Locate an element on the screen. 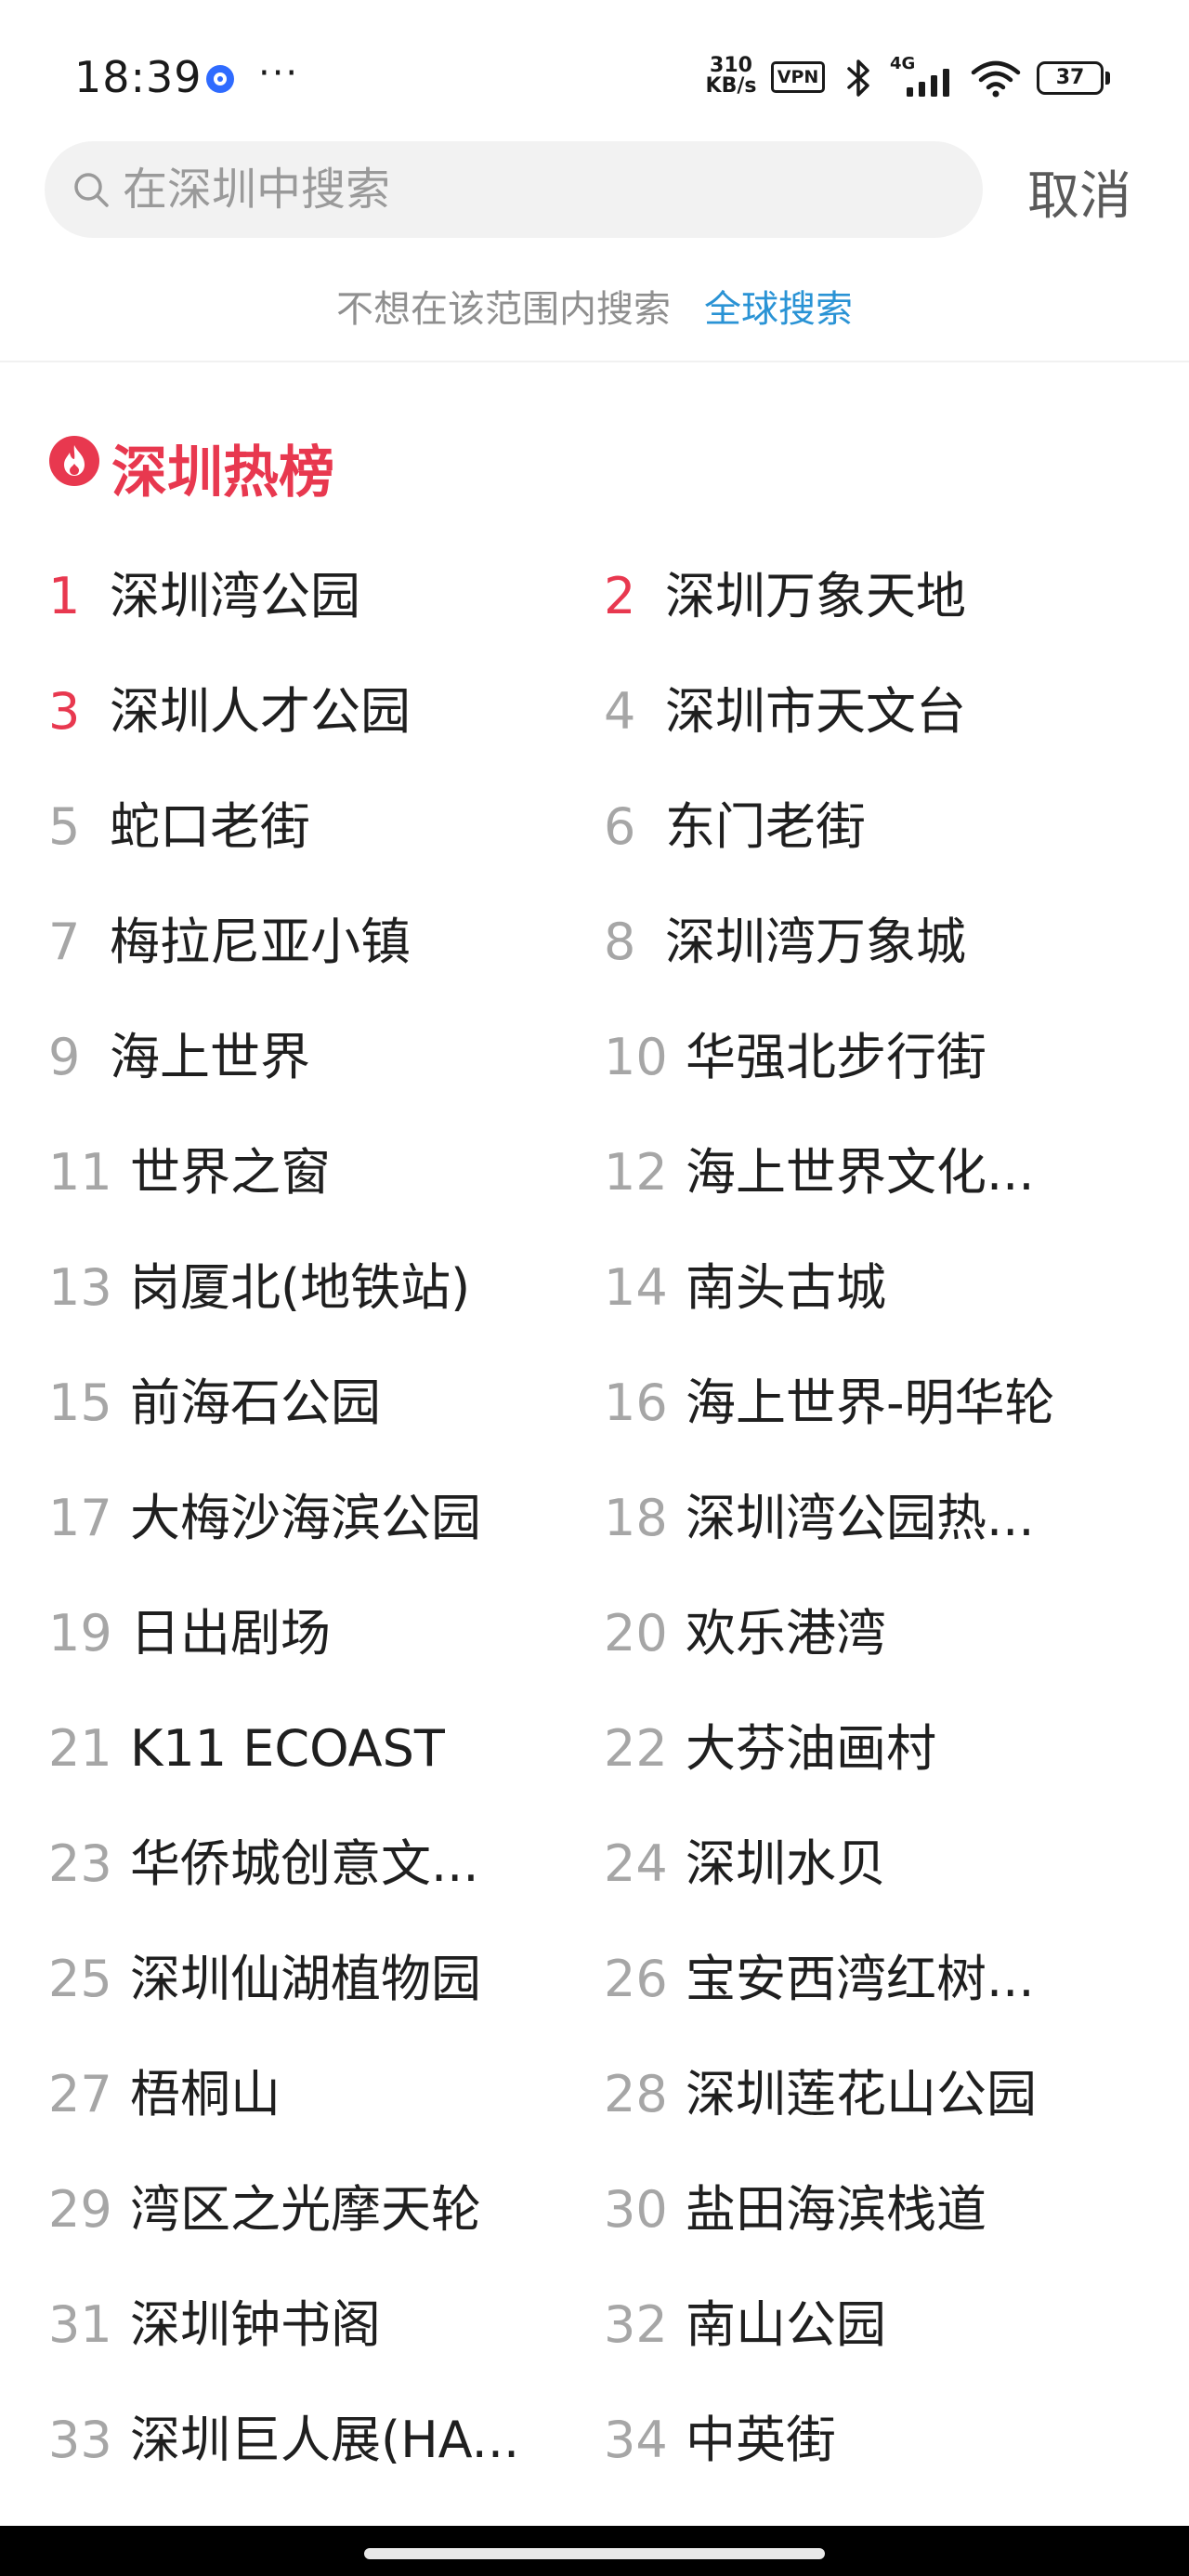 Image resolution: width=1189 pixels, height=2576 pixels. hot-list-item: 31 深圳钟书阁 is located at coordinates (308, 2325).